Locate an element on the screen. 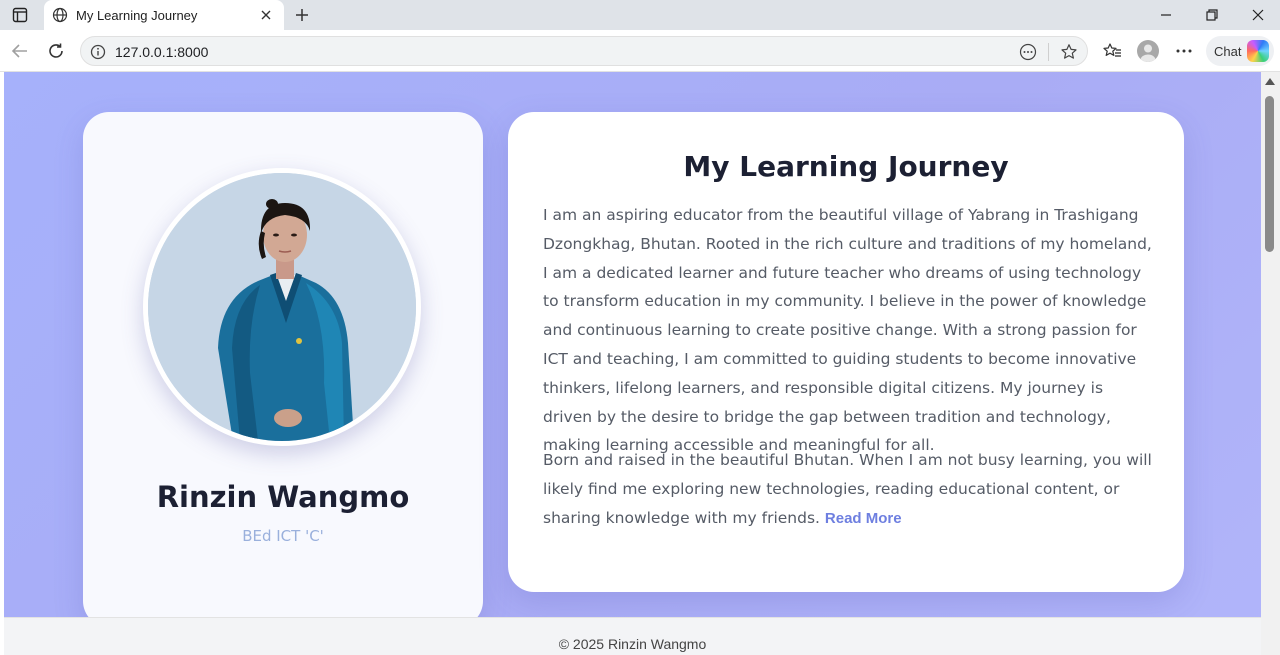 The image size is (1280, 655). address-bar: 127.0.0.1:8000 is located at coordinates (584, 51).